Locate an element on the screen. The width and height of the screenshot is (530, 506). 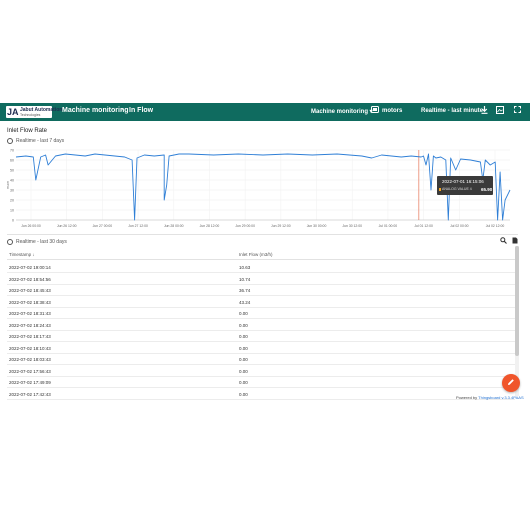
powered-brand-link: Thingsboard v.3.3.4PAAS is located at coordinates (500, 397).